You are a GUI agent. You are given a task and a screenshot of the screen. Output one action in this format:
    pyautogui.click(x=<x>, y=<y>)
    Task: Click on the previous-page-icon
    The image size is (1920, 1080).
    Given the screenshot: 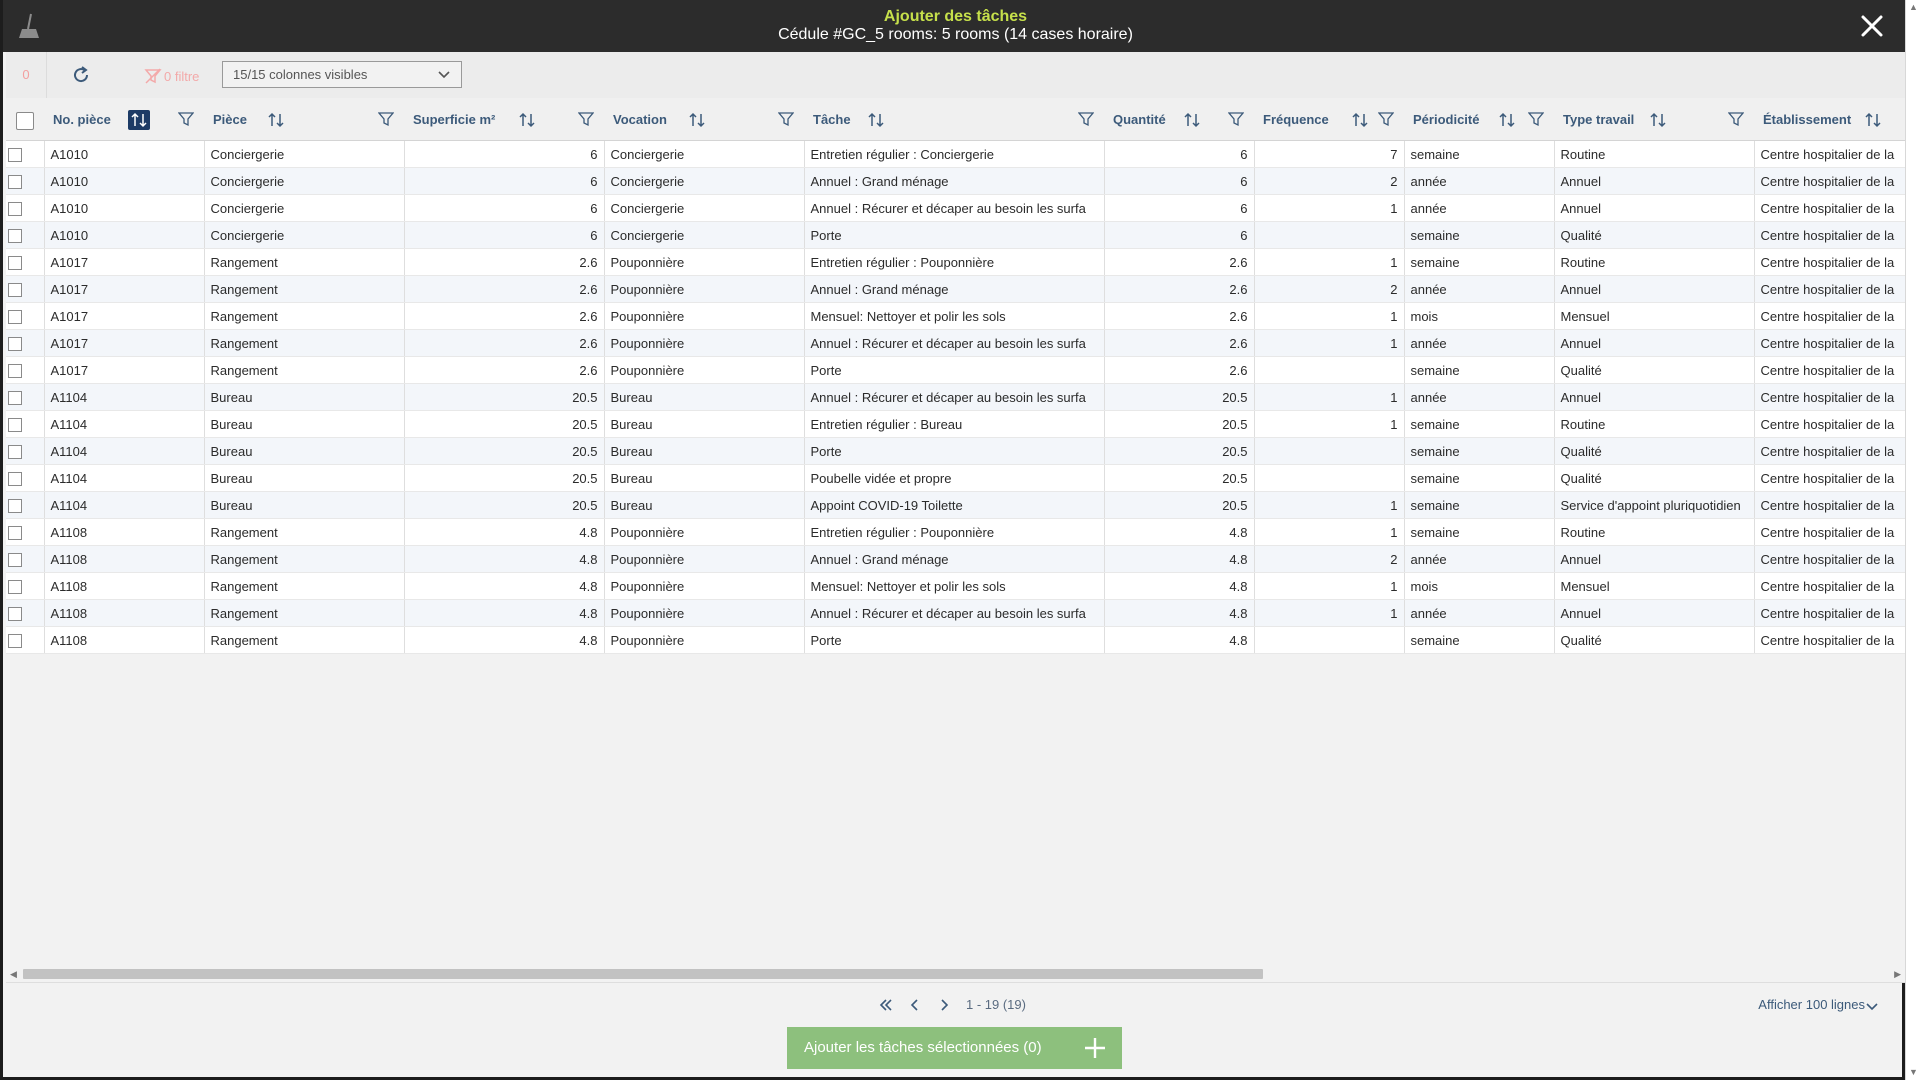 What is the action you would take?
    pyautogui.click(x=915, y=1005)
    